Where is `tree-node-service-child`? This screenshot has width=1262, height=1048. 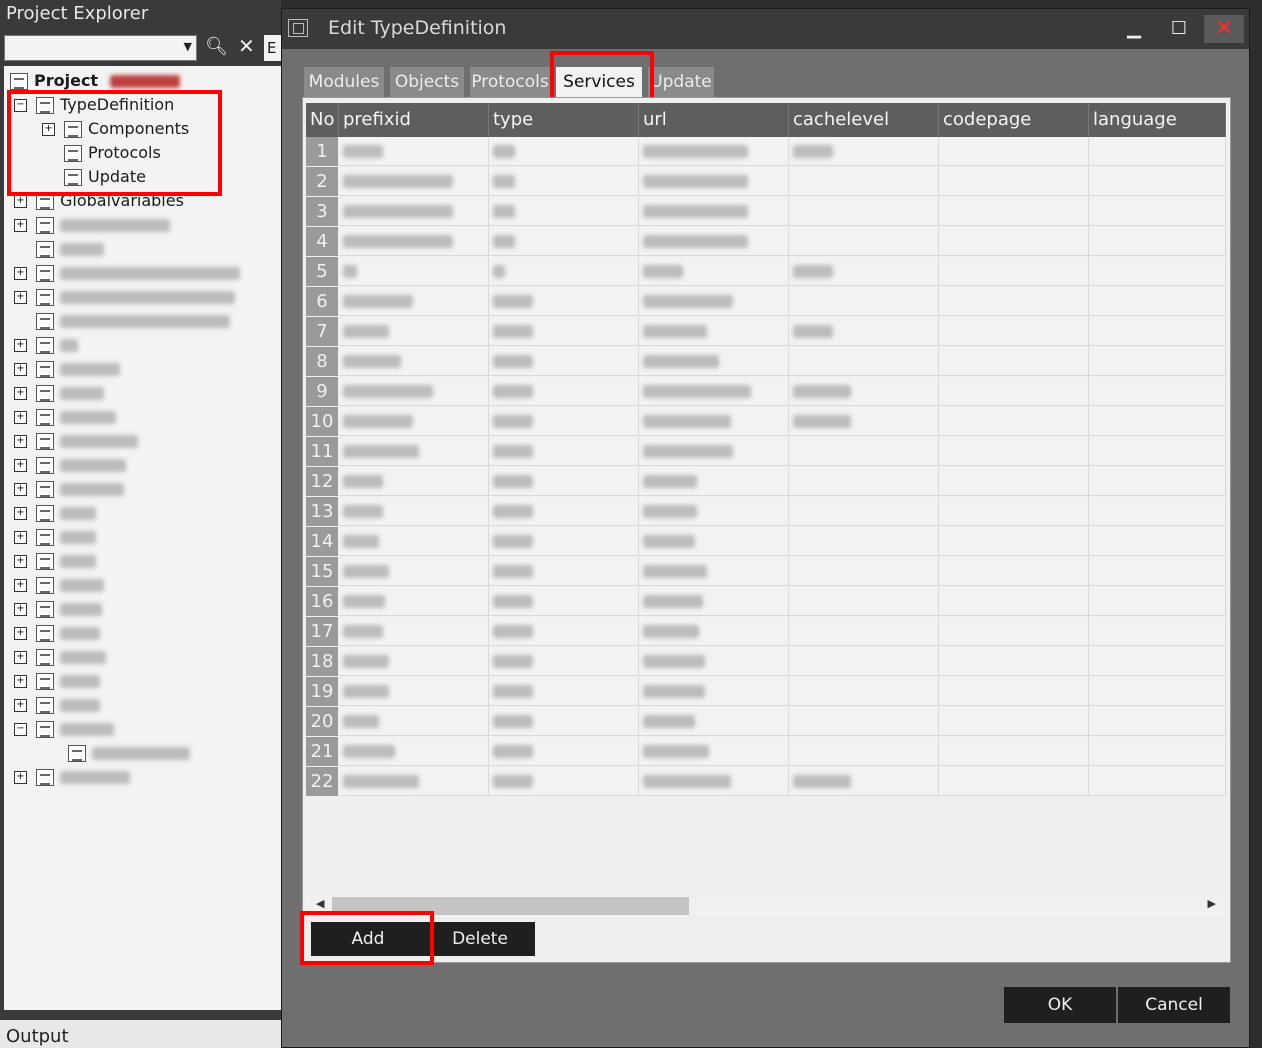
tree-node-service-child is located at coordinates (129, 753).